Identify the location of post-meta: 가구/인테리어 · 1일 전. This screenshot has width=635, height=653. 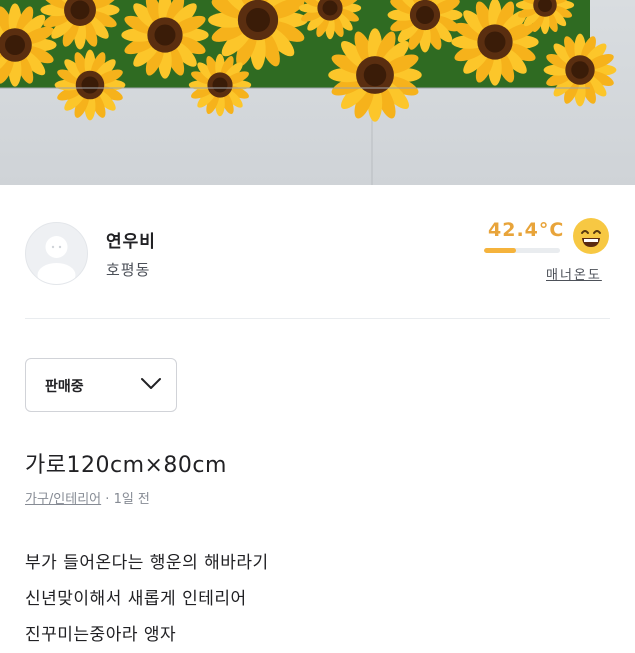
(87, 497).